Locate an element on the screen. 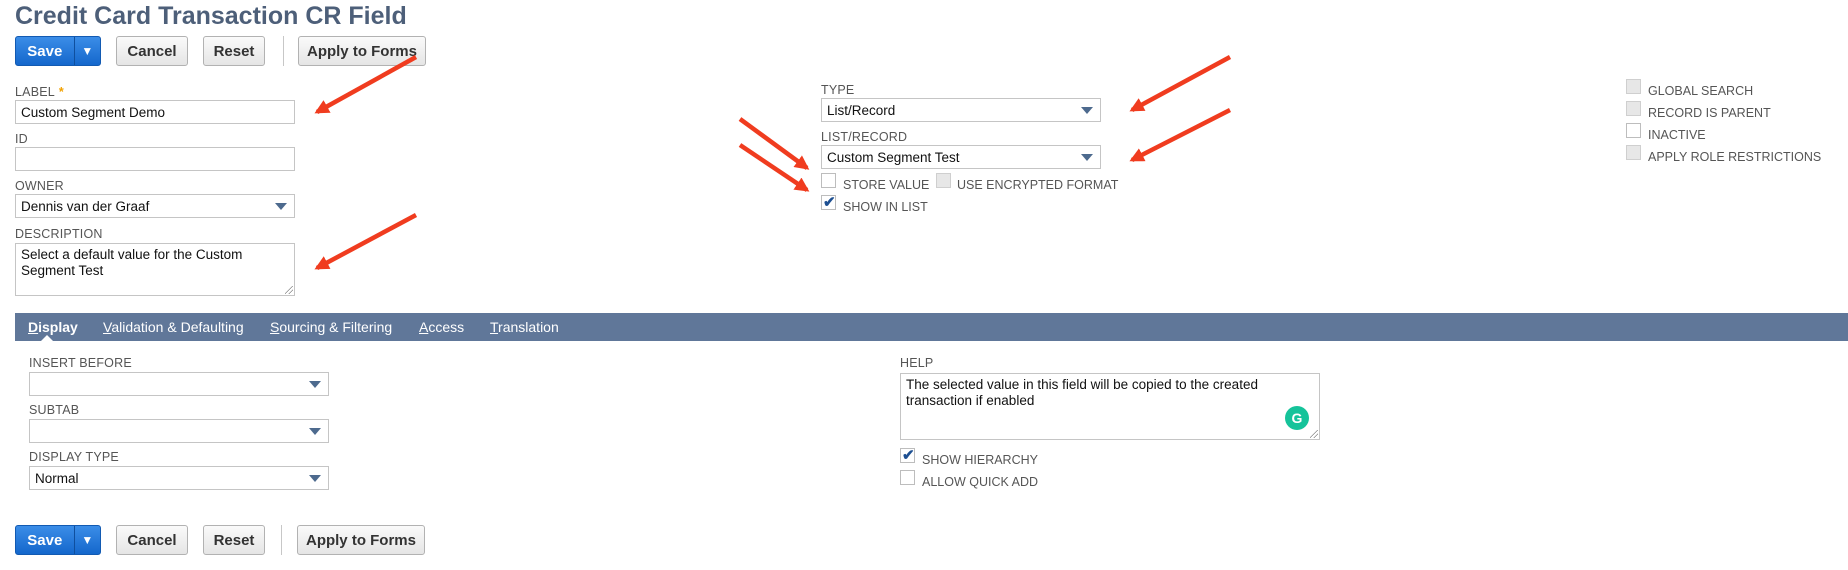  tab-translation: Translation is located at coordinates (524, 327).